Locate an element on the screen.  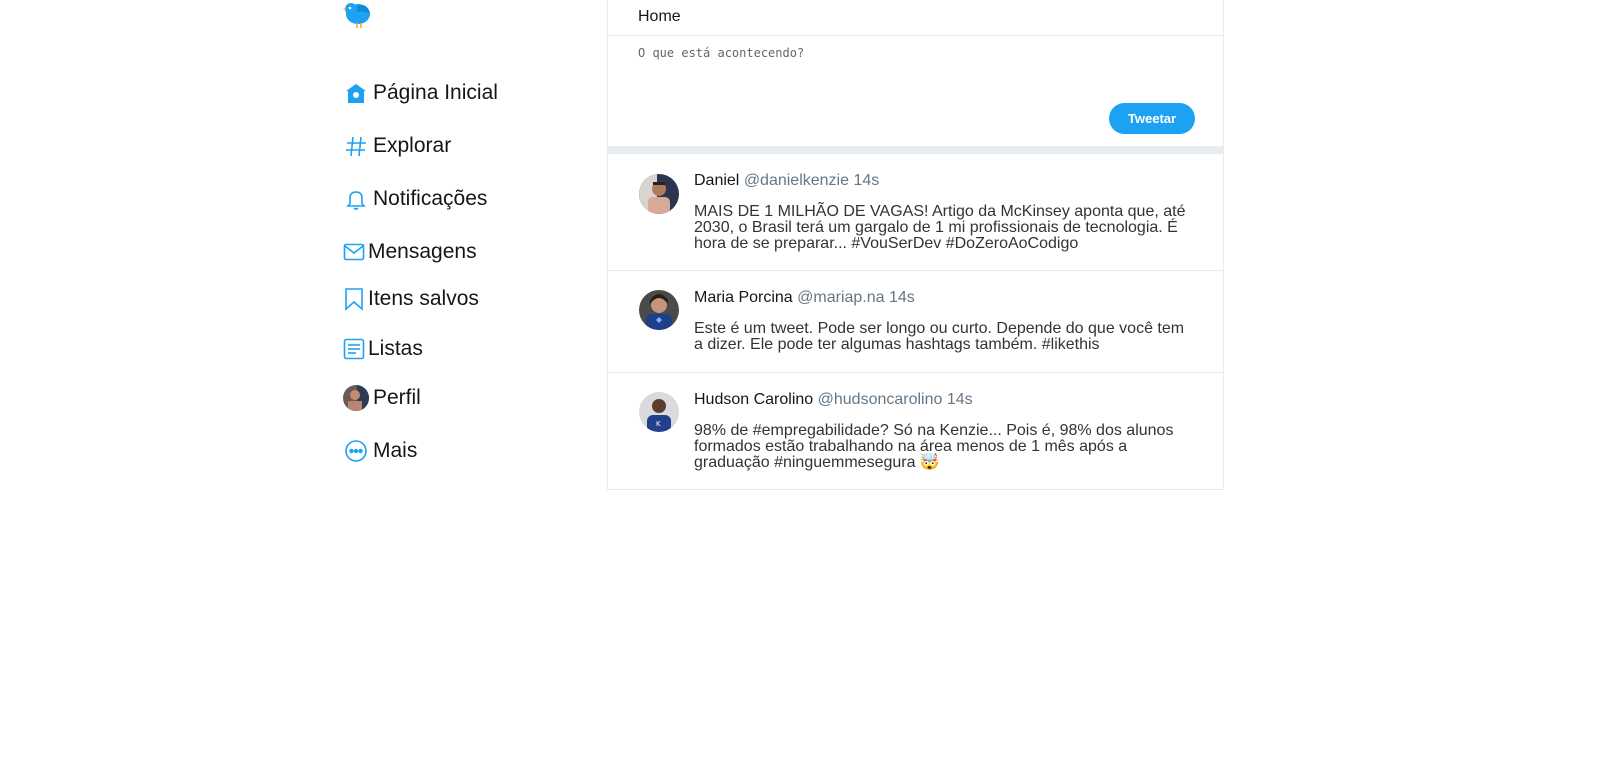
sidebar-item-home: Página Inicial is located at coordinates (420, 93).